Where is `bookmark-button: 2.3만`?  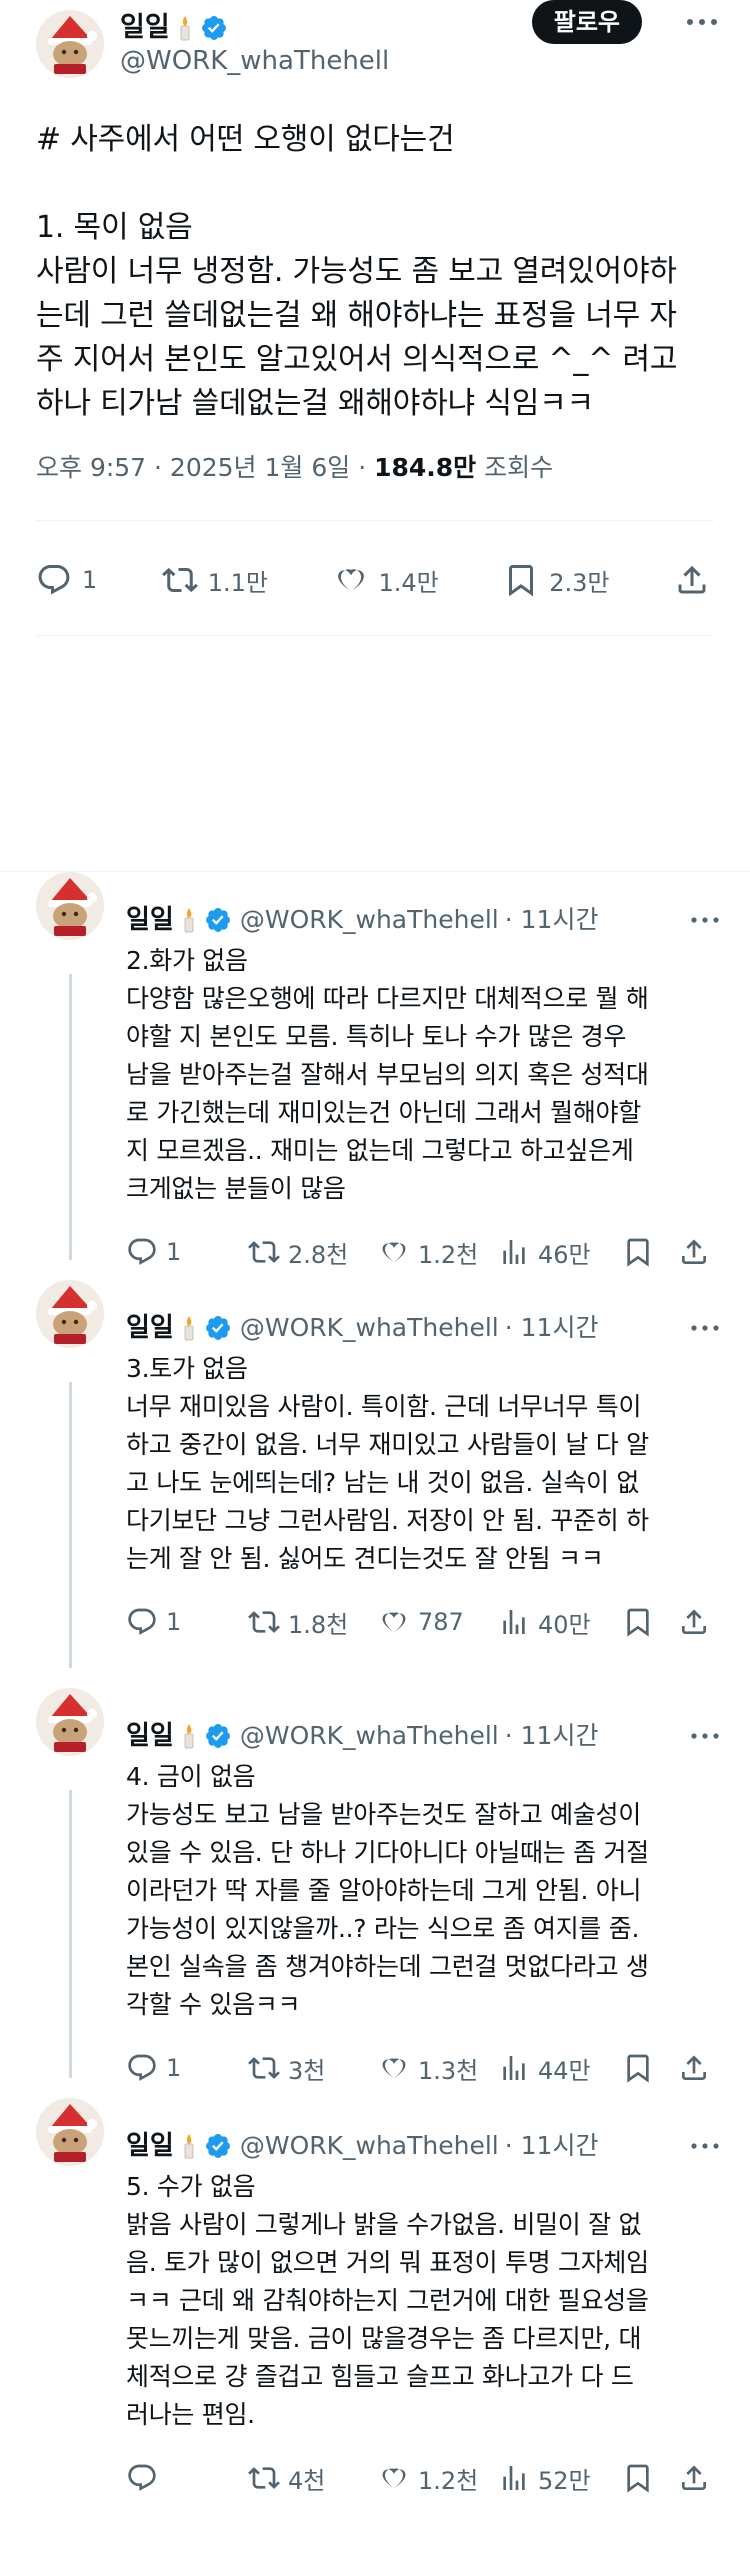
bookmark-button: 2.3만 is located at coordinates (556, 580).